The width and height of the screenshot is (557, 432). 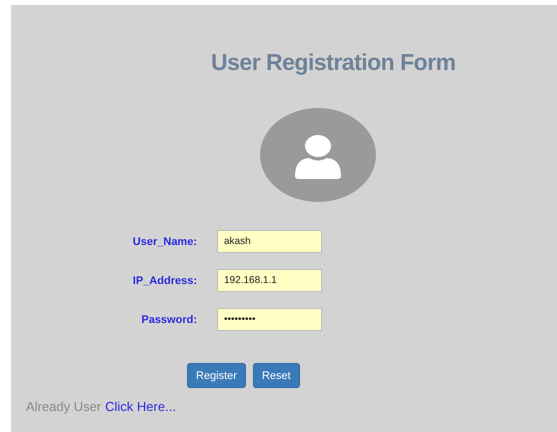 What do you see at coordinates (318, 155) in the screenshot?
I see `avatar-icon` at bounding box center [318, 155].